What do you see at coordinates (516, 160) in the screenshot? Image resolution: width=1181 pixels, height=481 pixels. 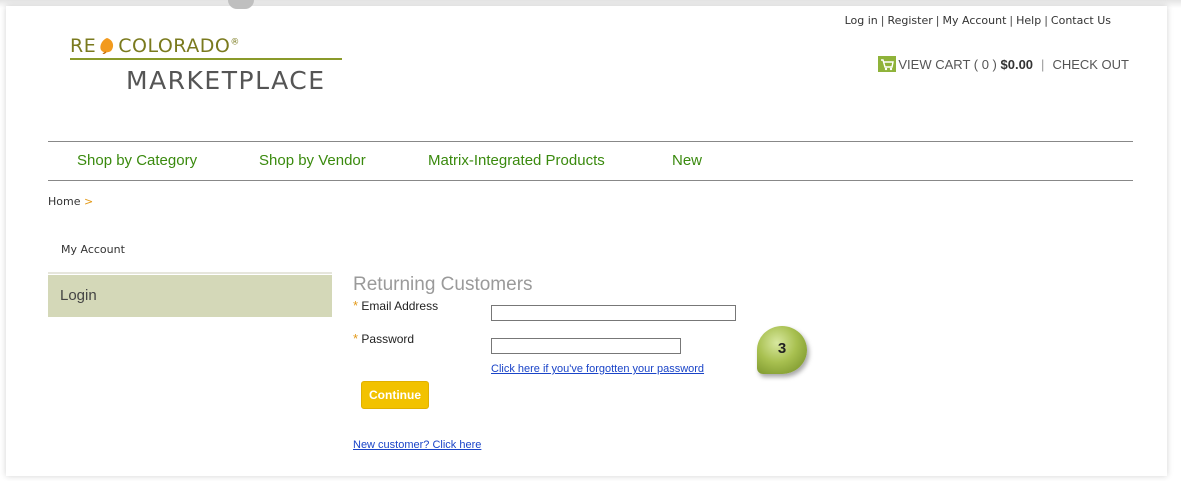 I see `nav-matrix-integrated-products: Matrix-Integrated Products` at bounding box center [516, 160].